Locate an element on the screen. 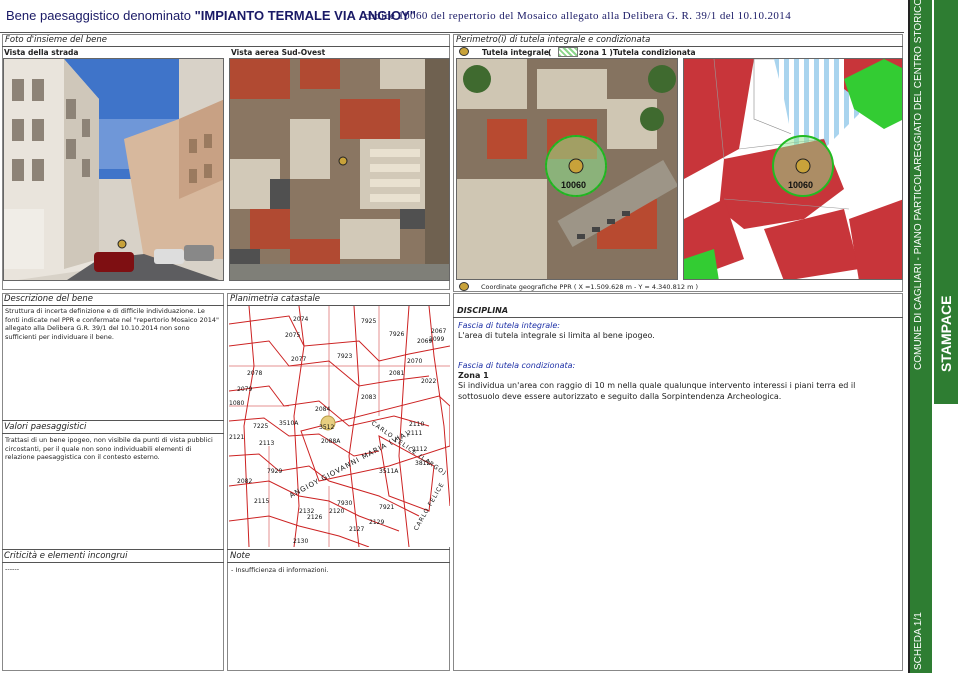 This screenshot has width=960, height=673. parcel-label: 2127 is located at coordinates (356, 529).